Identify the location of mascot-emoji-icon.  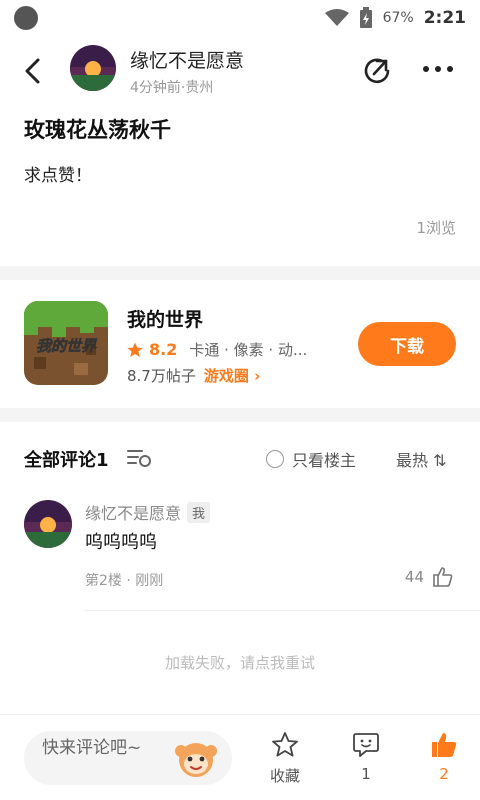
(196, 759).